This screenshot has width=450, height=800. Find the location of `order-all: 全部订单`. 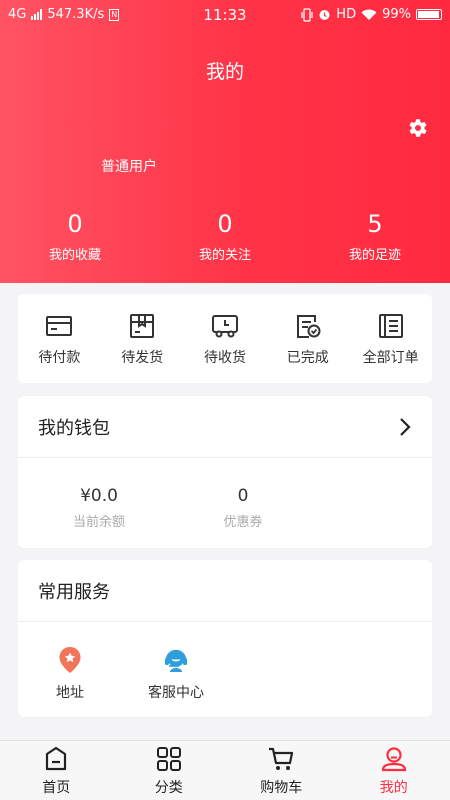

order-all: 全部订单 is located at coordinates (390, 338).